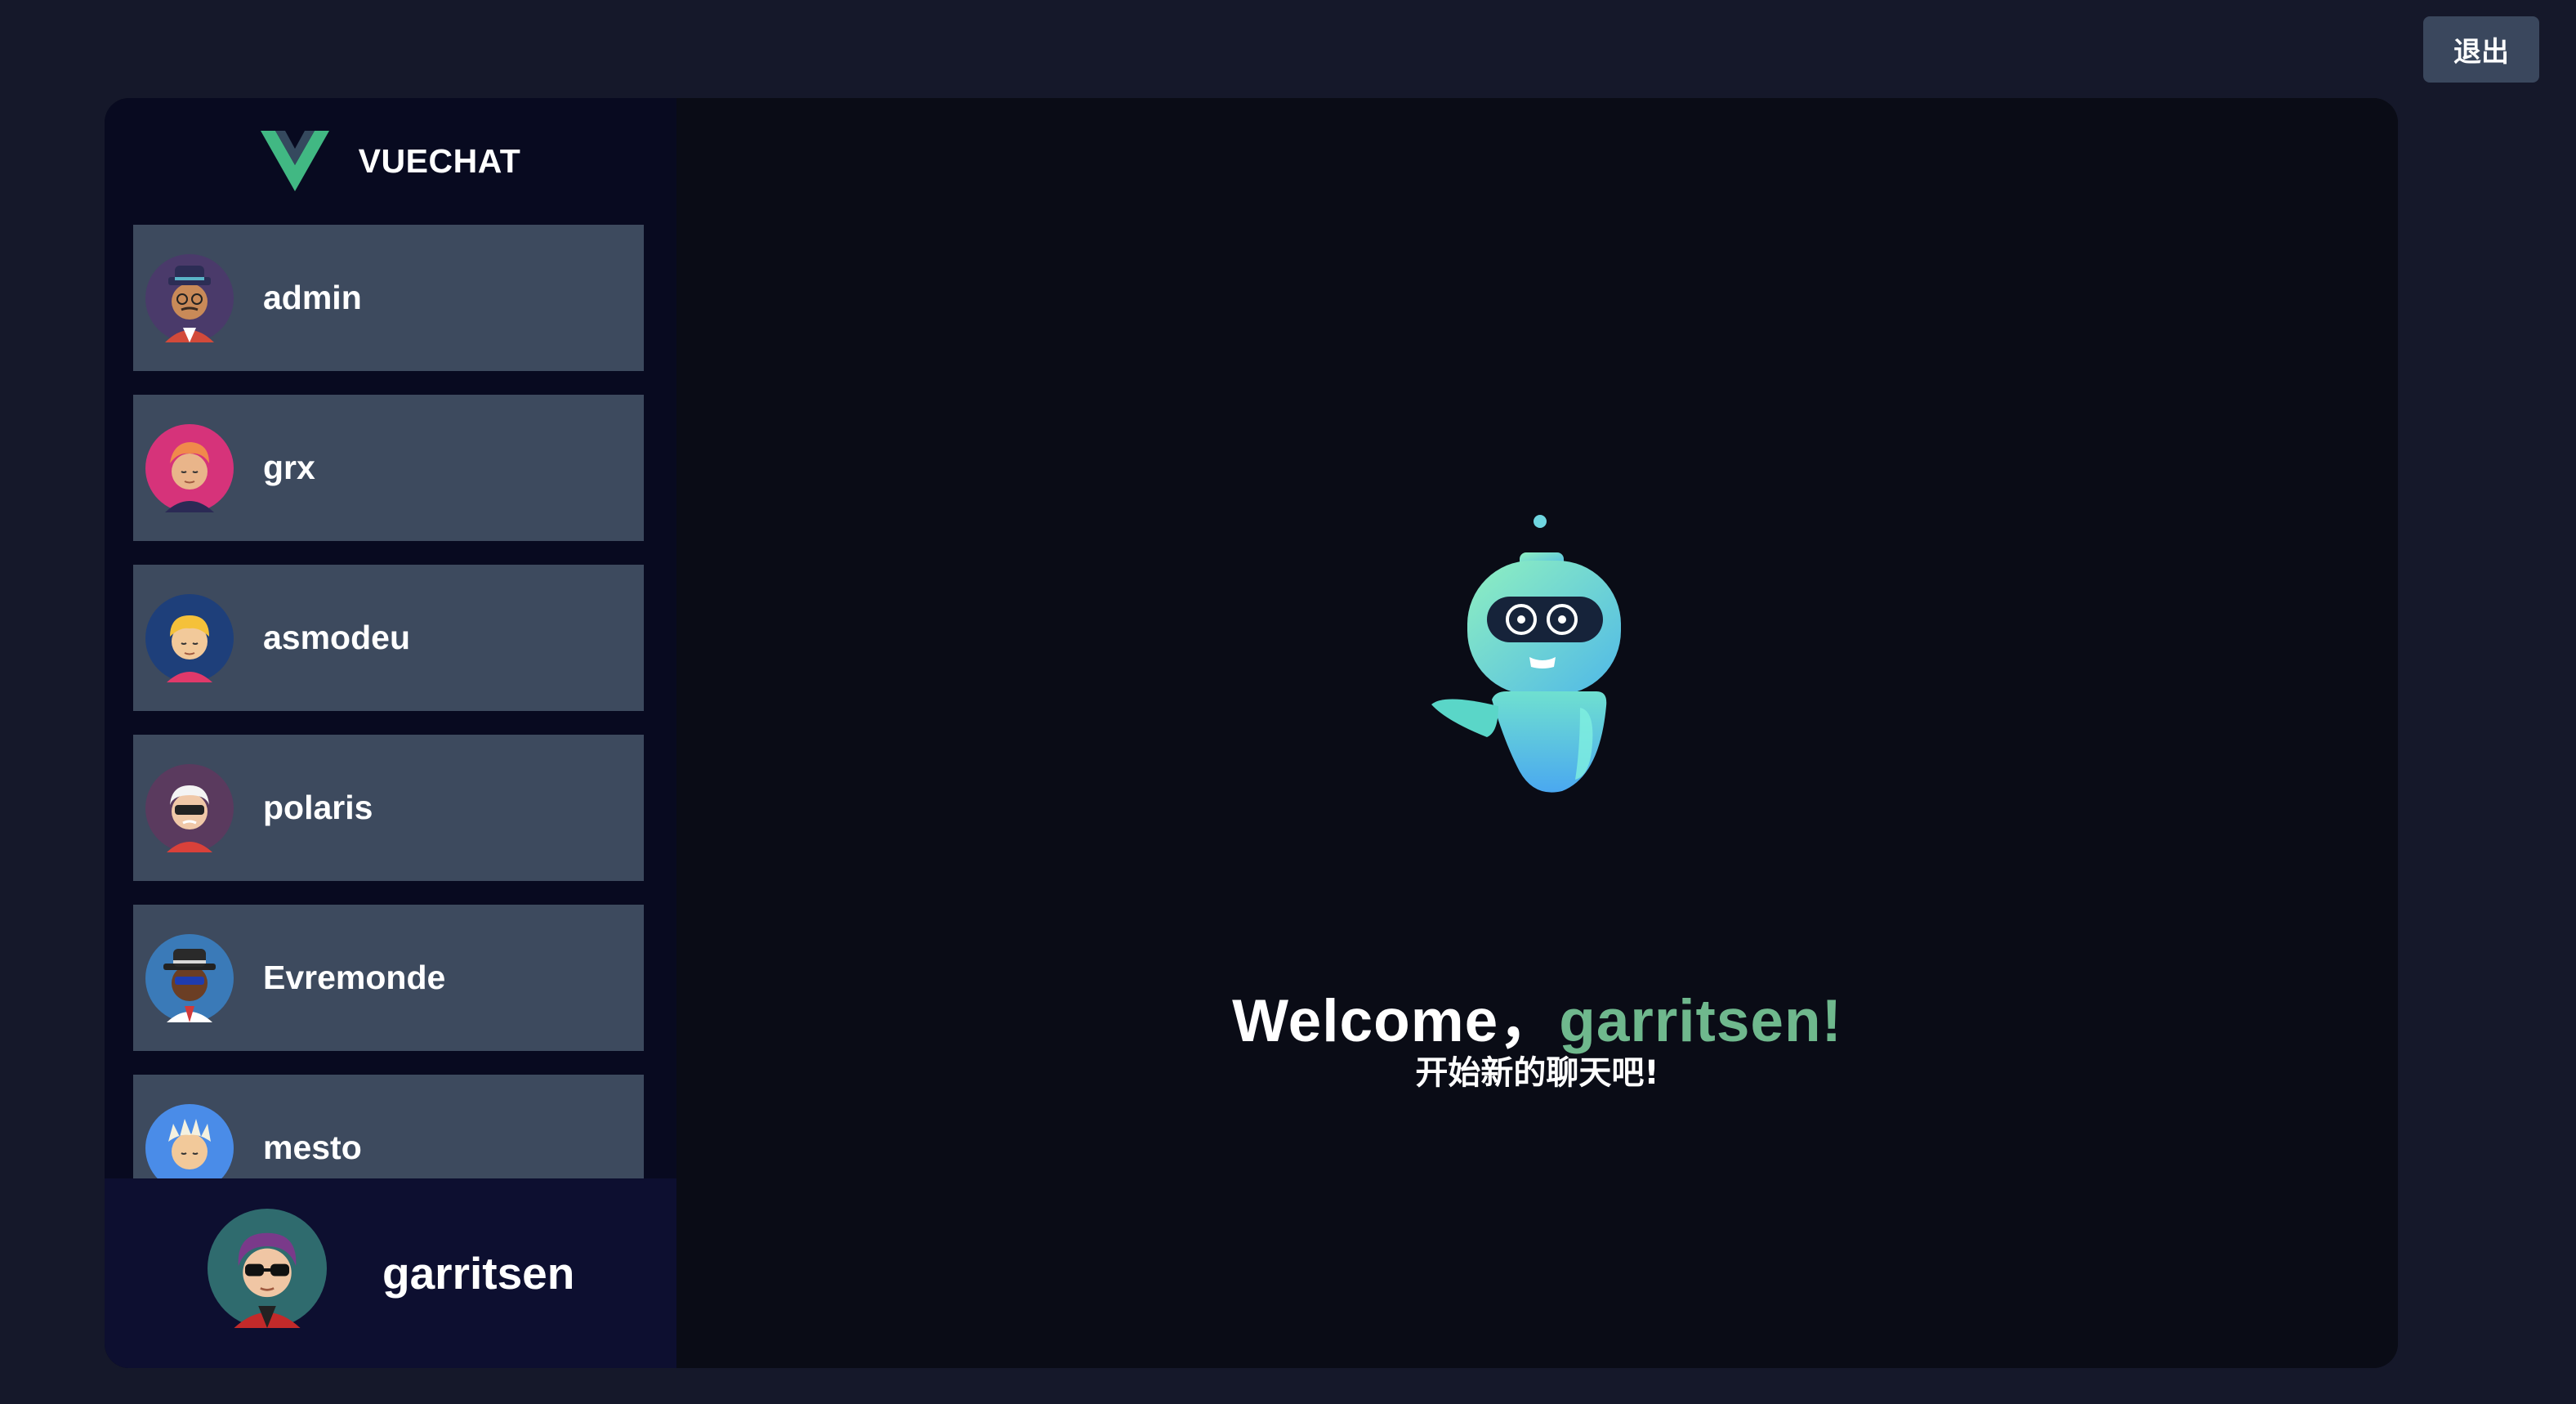  Describe the element at coordinates (389, 468) in the screenshot. I see `contact-item-grx: grx` at that location.